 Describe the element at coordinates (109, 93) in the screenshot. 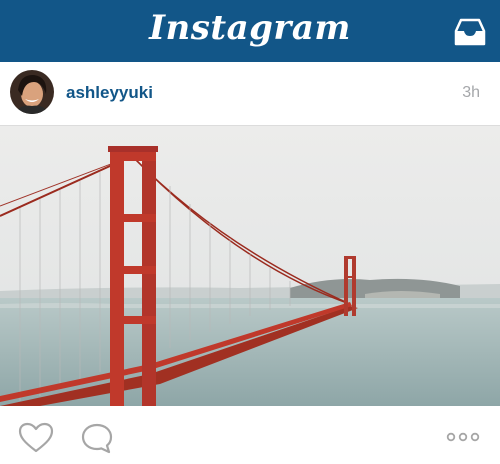

I see `post-username: ashleyyuki` at that location.